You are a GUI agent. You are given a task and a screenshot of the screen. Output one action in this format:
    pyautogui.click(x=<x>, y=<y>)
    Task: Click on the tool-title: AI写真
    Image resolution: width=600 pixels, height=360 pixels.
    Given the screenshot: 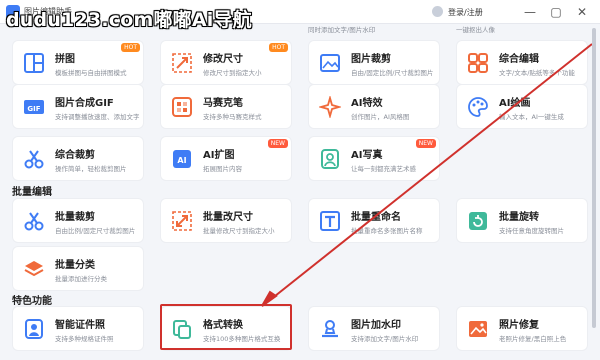 What is the action you would take?
    pyautogui.click(x=367, y=155)
    